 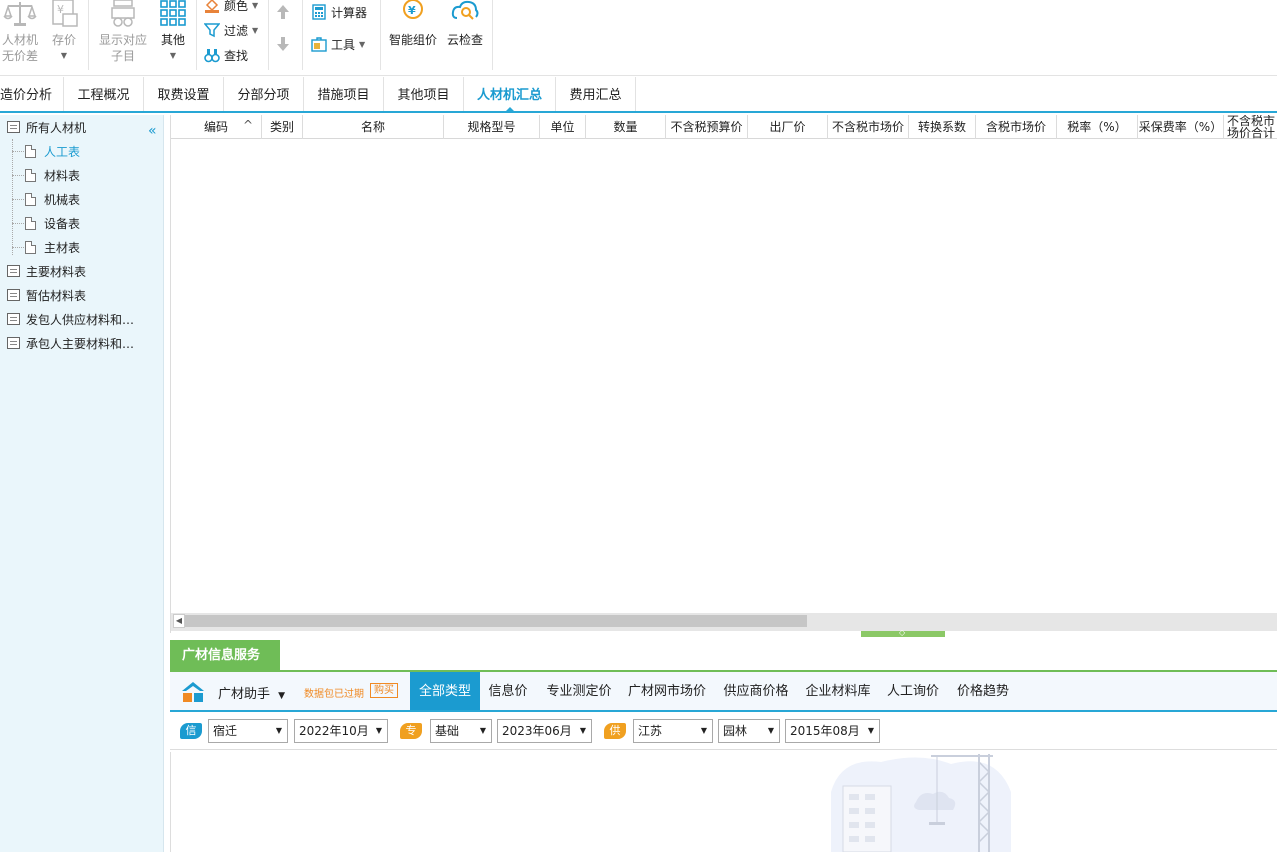 I want to click on city-select: 宿迁 ▼, so click(x=248, y=731).